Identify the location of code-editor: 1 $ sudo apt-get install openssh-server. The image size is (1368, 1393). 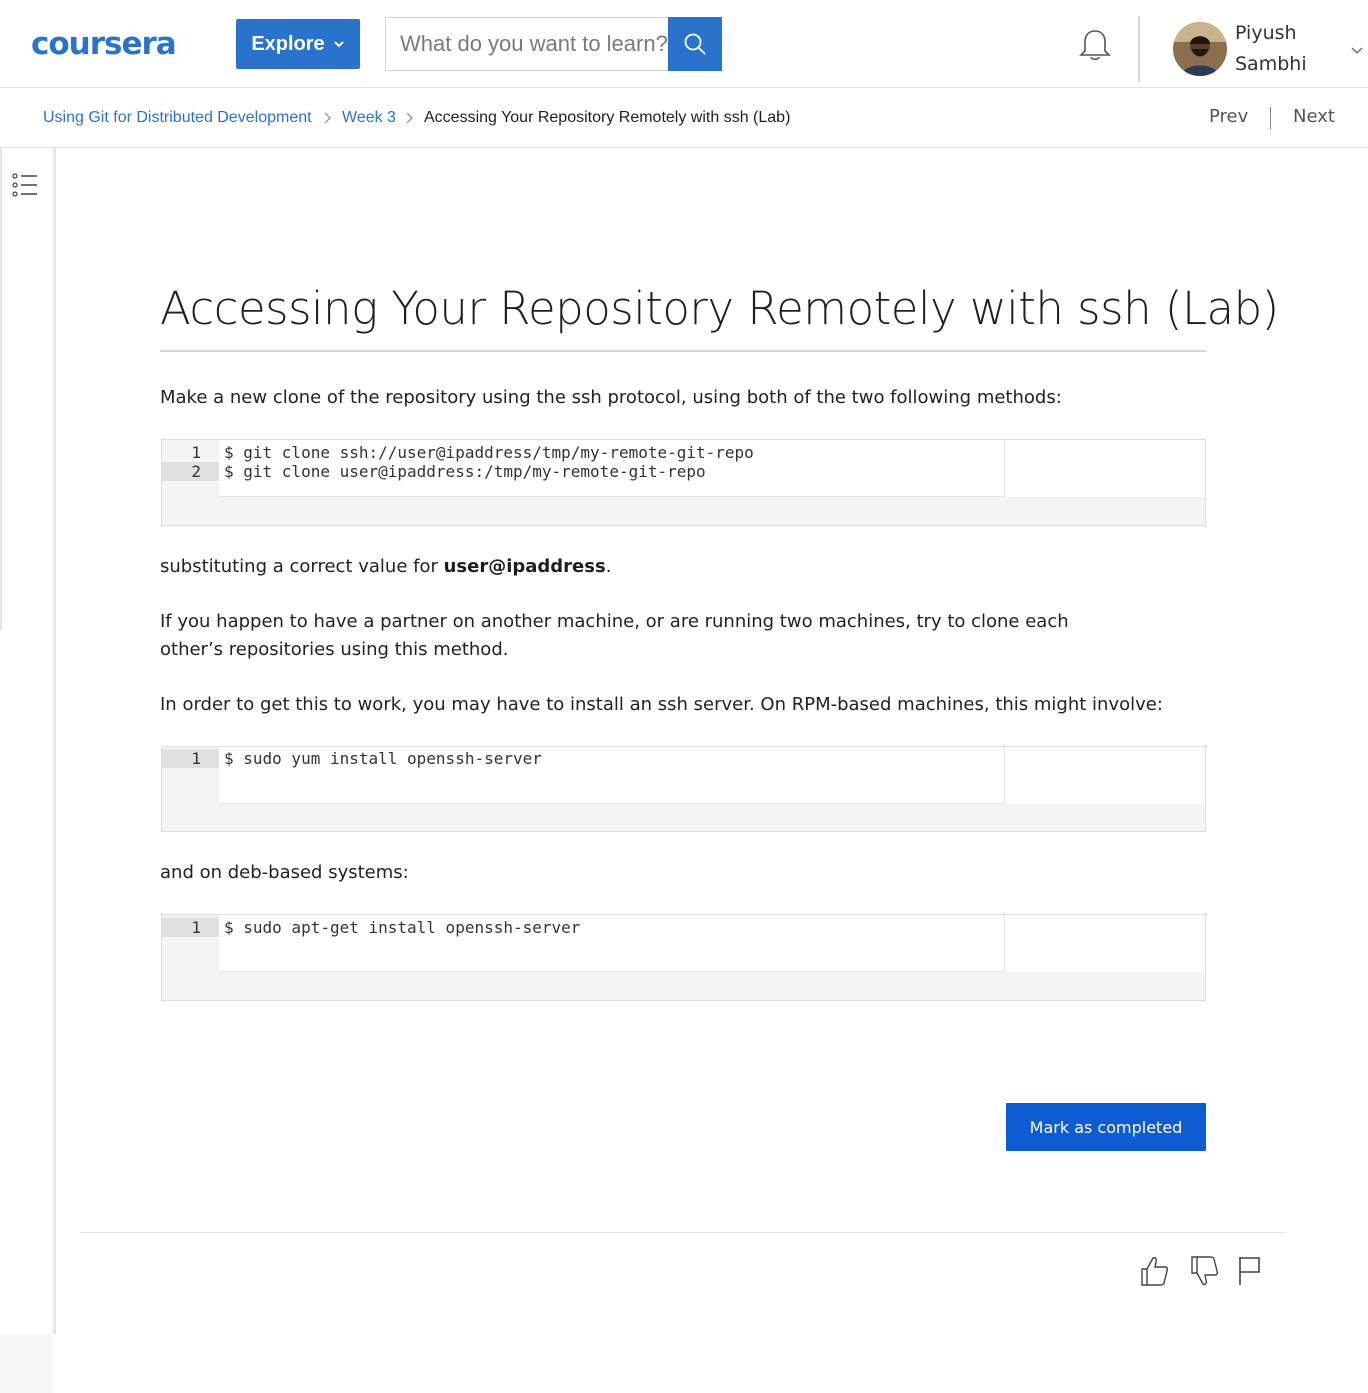
(683, 943).